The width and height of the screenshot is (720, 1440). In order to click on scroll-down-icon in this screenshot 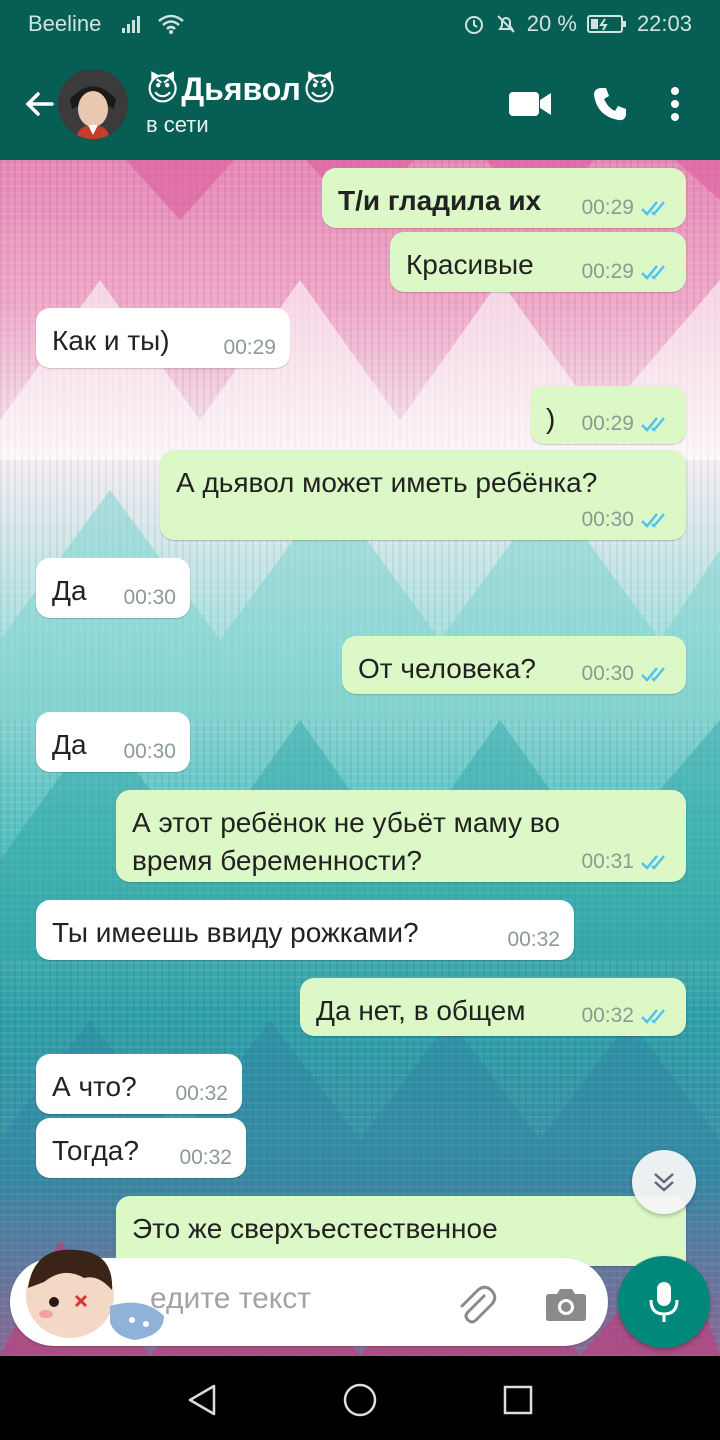, I will do `click(664, 1182)`.